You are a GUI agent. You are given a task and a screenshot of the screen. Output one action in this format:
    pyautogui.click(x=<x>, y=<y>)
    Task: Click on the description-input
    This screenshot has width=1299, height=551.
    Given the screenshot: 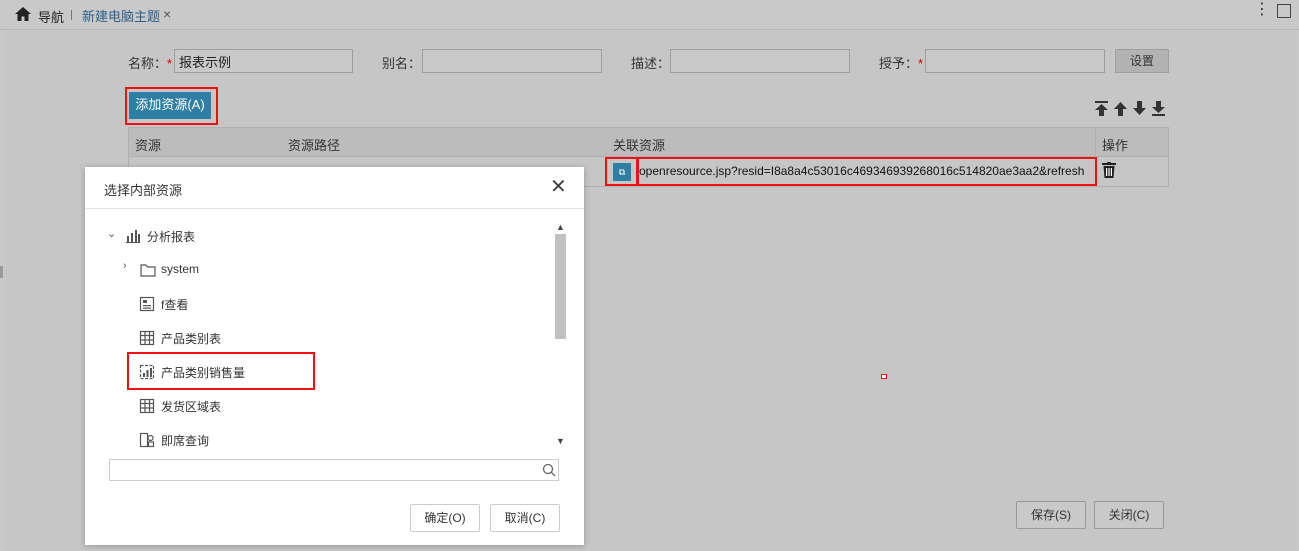 What is the action you would take?
    pyautogui.click(x=760, y=61)
    